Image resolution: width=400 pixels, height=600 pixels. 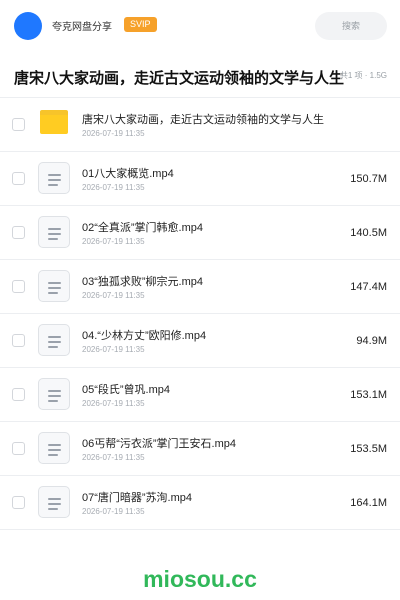 What do you see at coordinates (200, 179) in the screenshot?
I see `list-item: 01八大家概览.mp4 2026-07-19 11:35 150.7M` at bounding box center [200, 179].